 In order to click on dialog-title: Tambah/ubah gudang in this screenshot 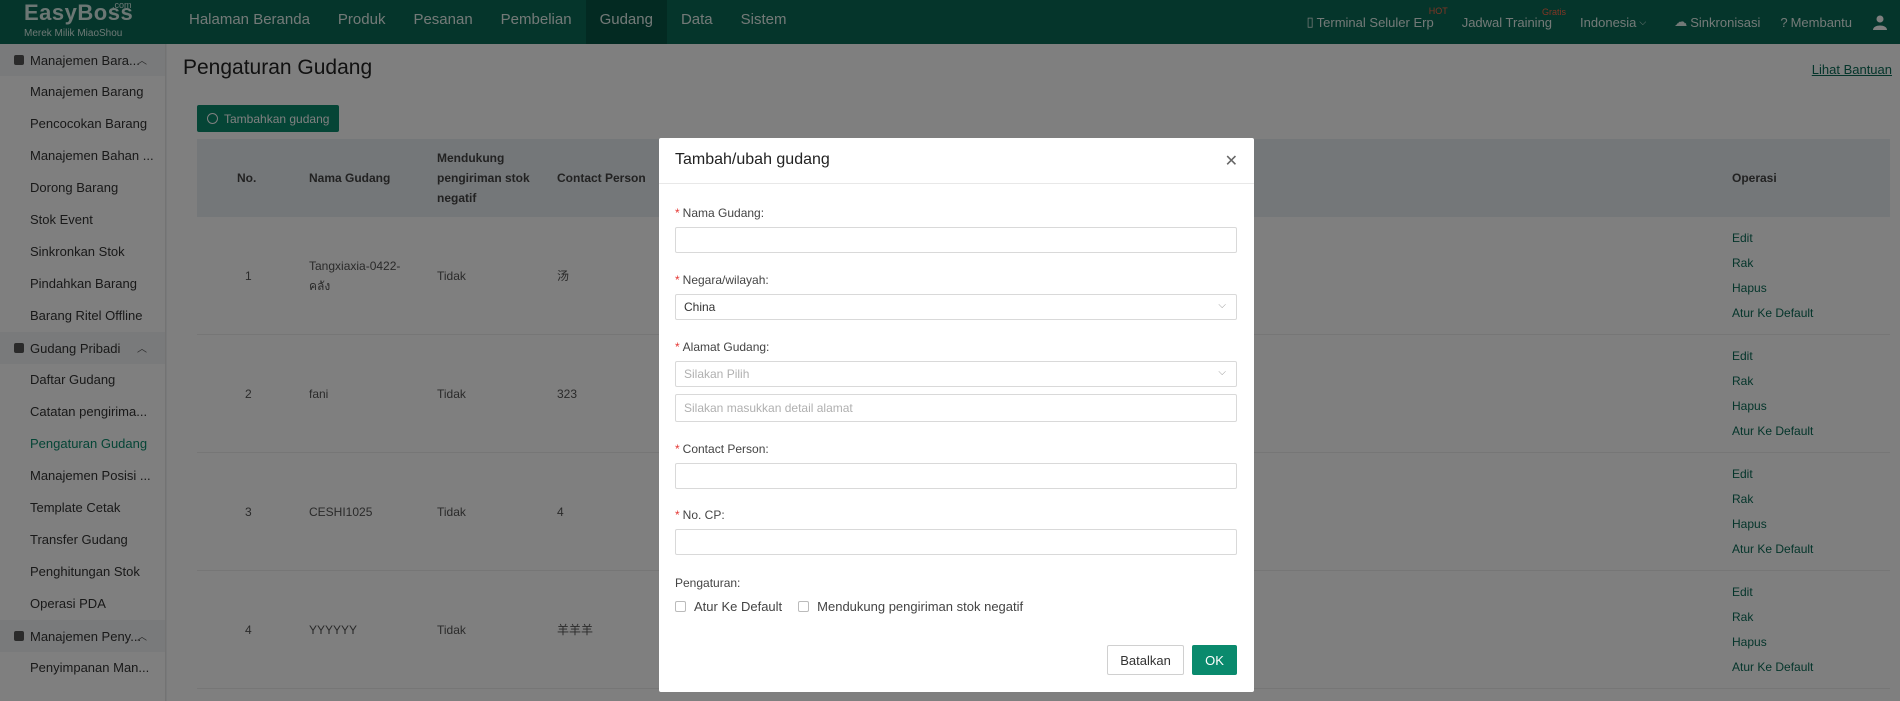, I will do `click(752, 159)`.